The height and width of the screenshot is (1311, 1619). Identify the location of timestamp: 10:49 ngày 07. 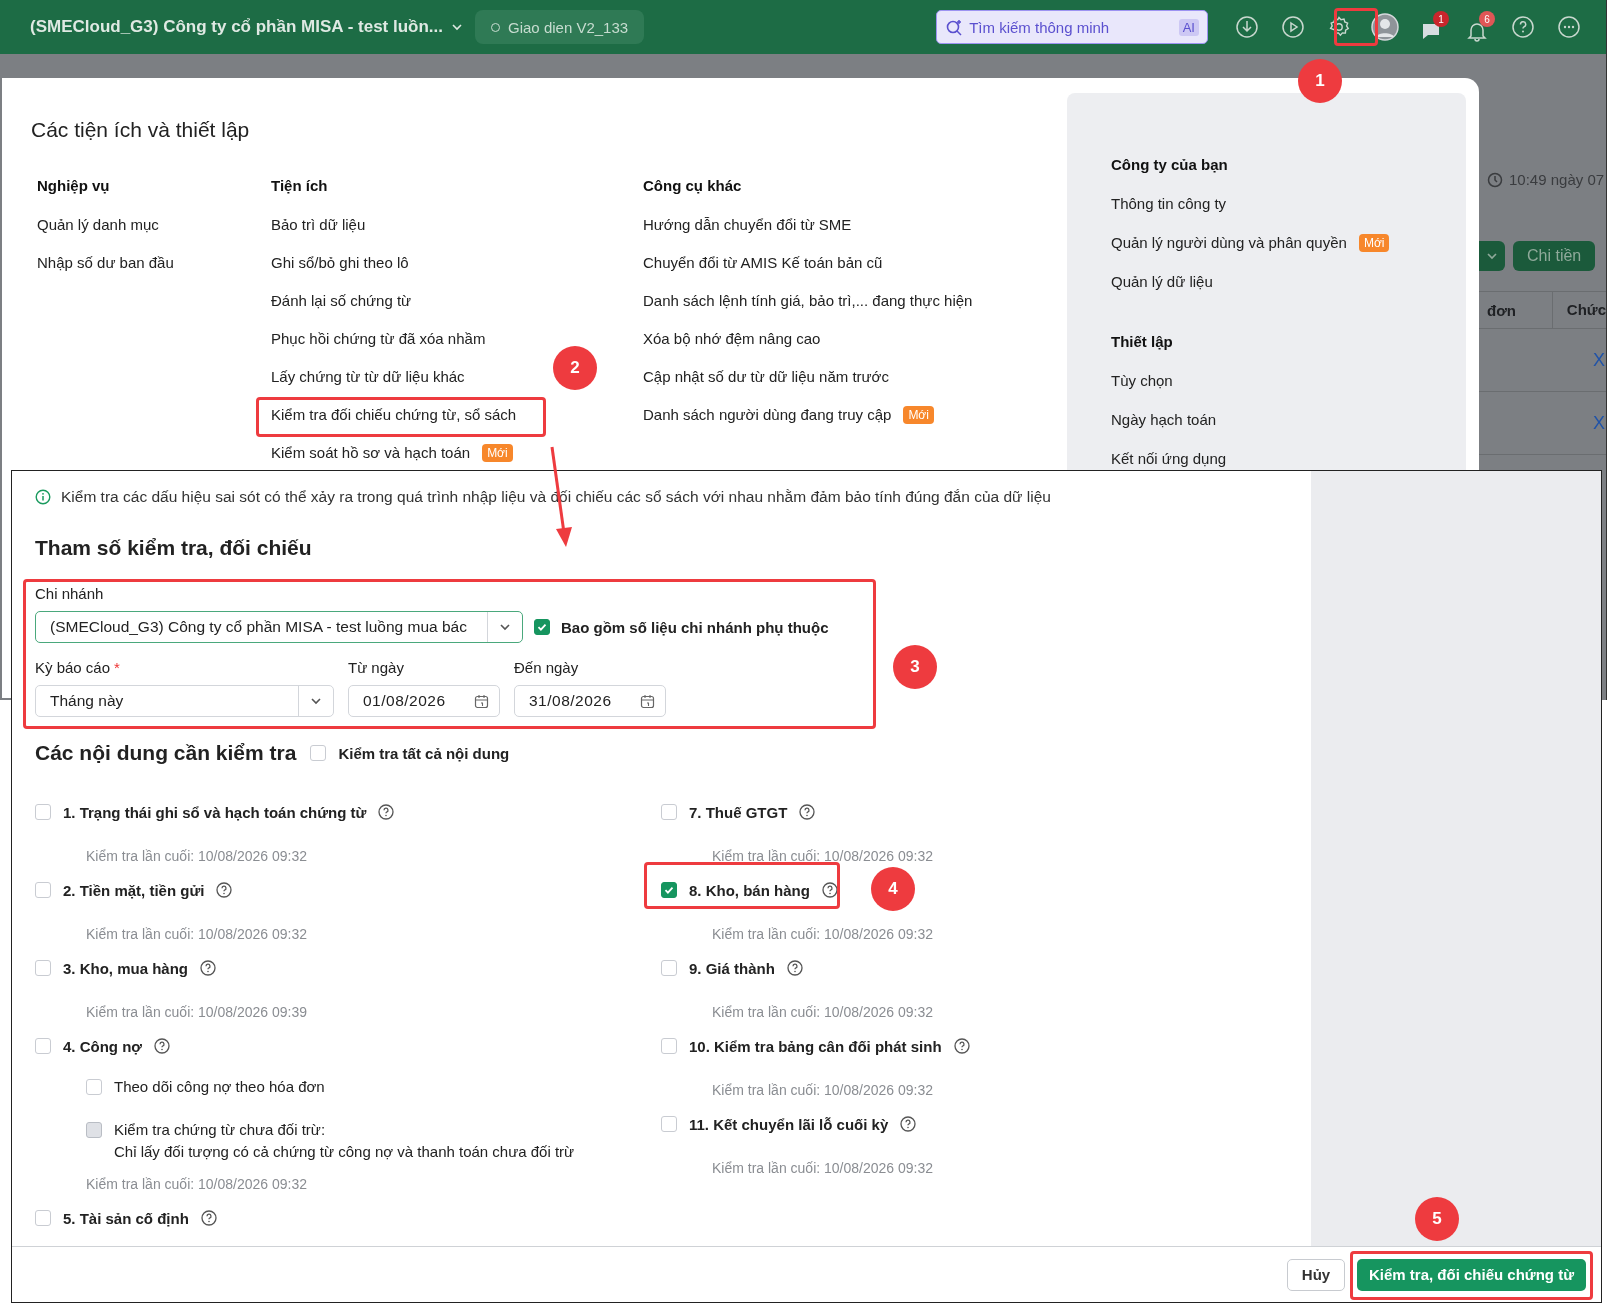
(1557, 179).